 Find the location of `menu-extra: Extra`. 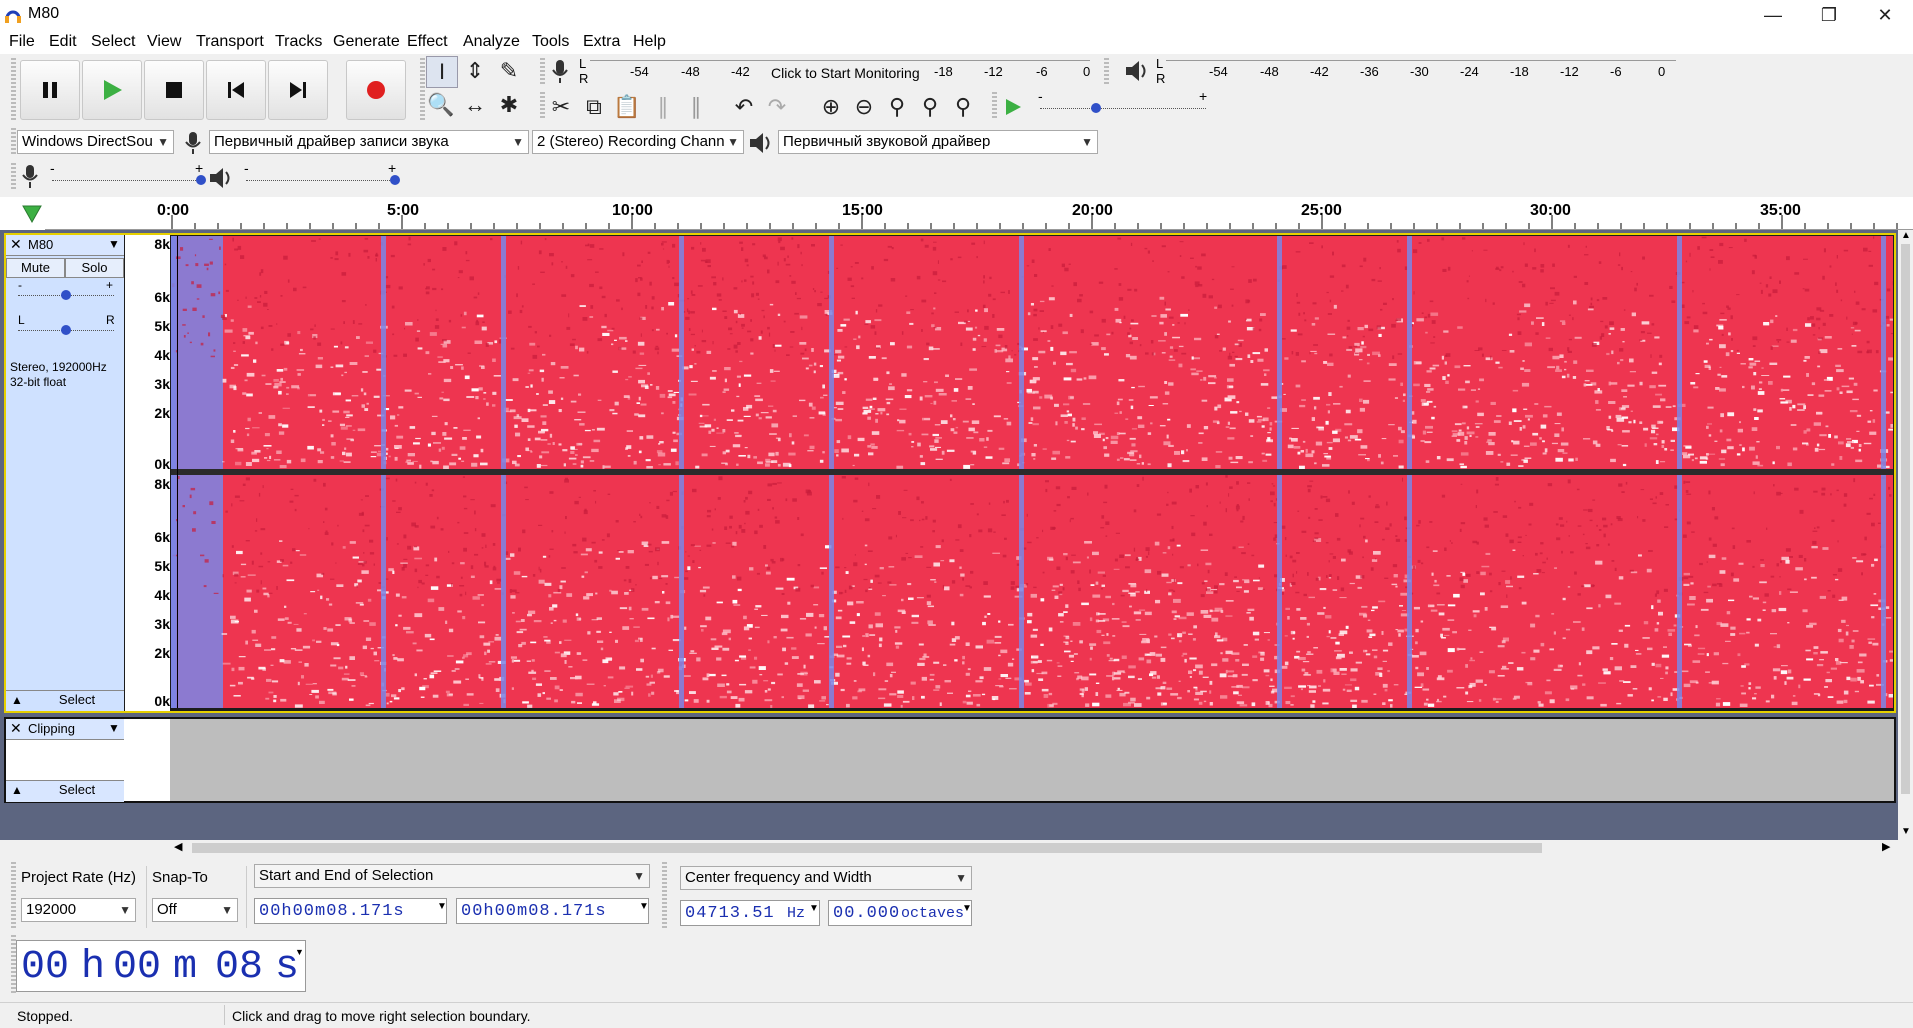

menu-extra: Extra is located at coordinates (601, 42).